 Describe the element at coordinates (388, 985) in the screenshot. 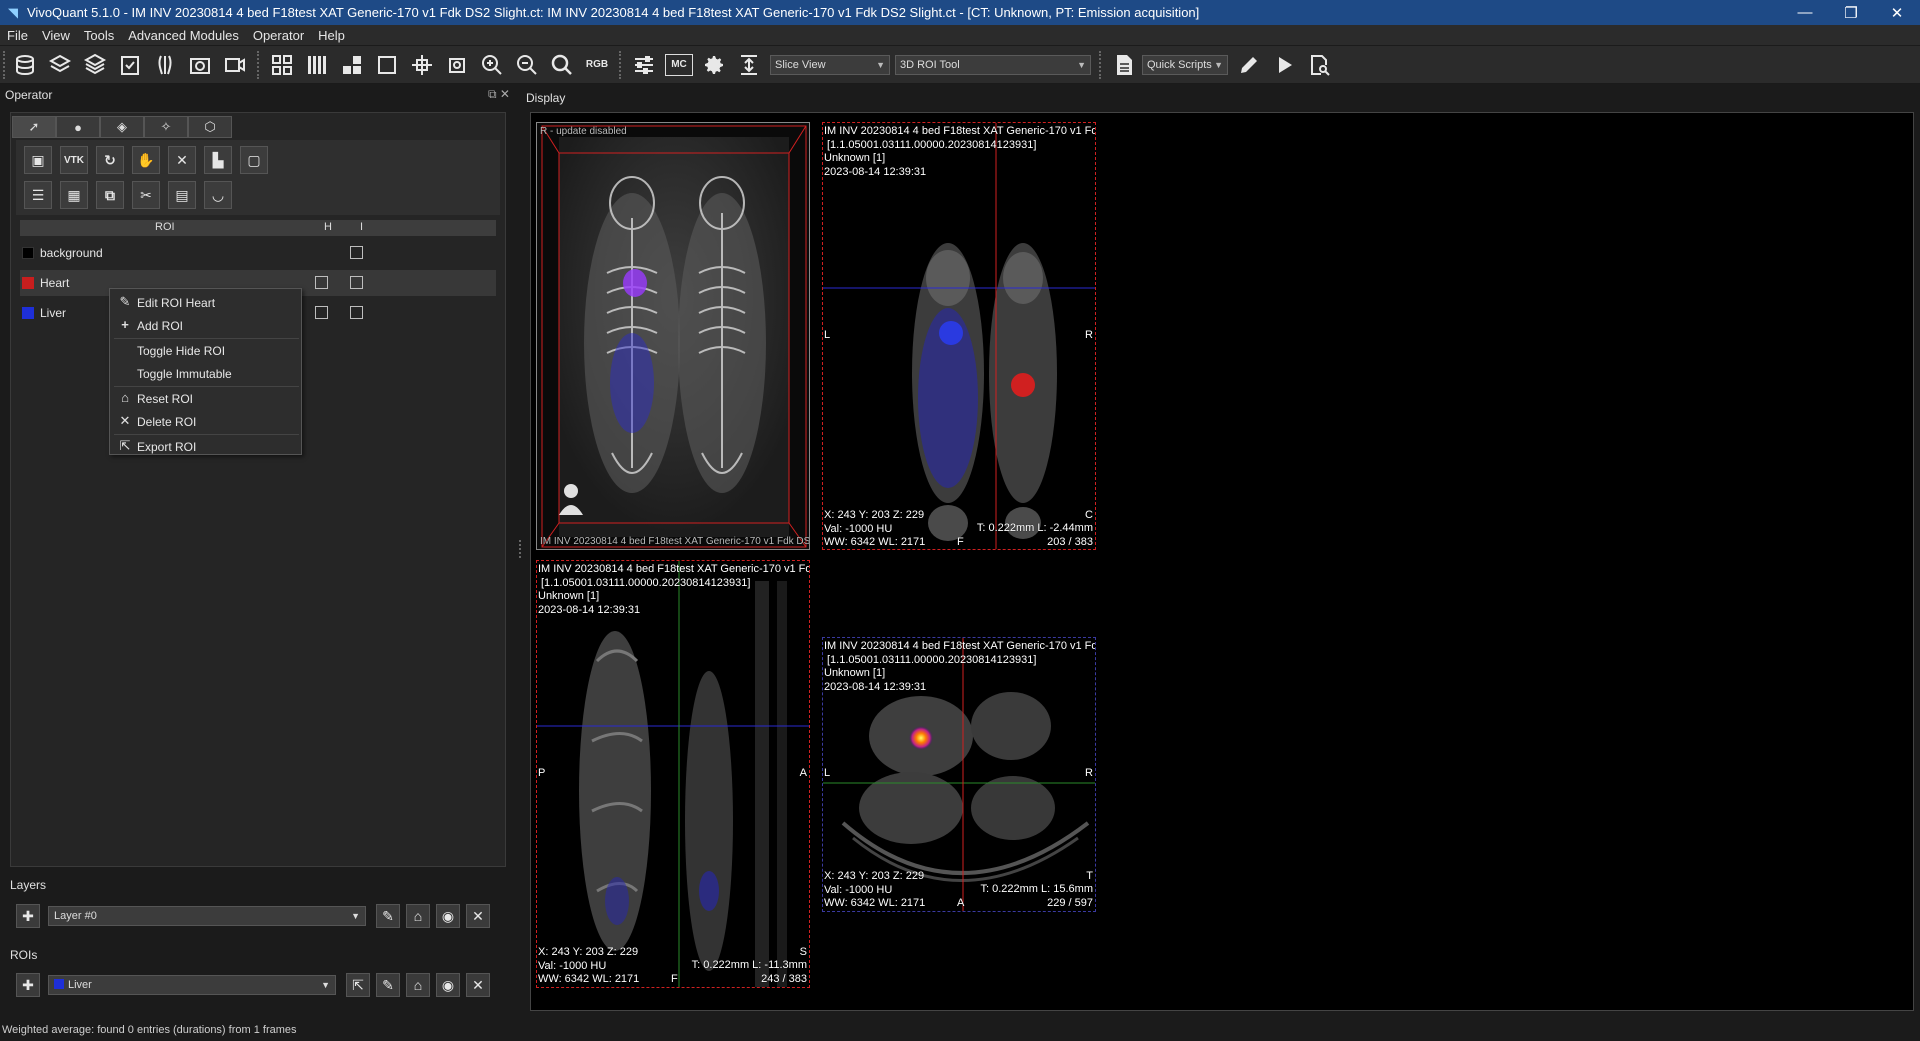

I see `edit-roi-button: ✎` at that location.